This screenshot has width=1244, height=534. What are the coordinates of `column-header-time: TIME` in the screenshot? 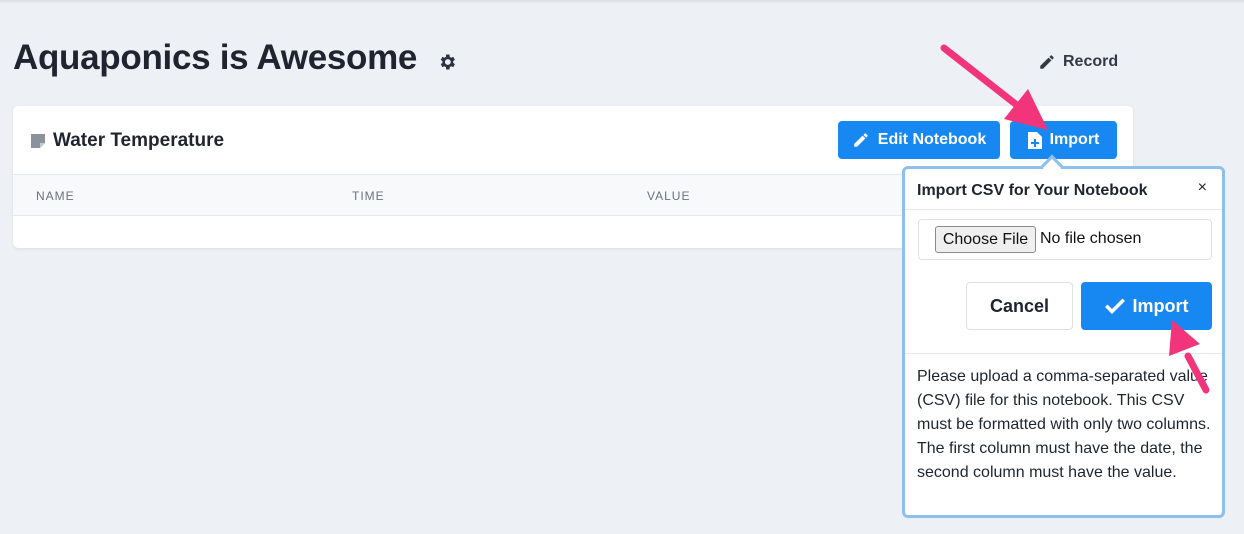 It's located at (368, 196).